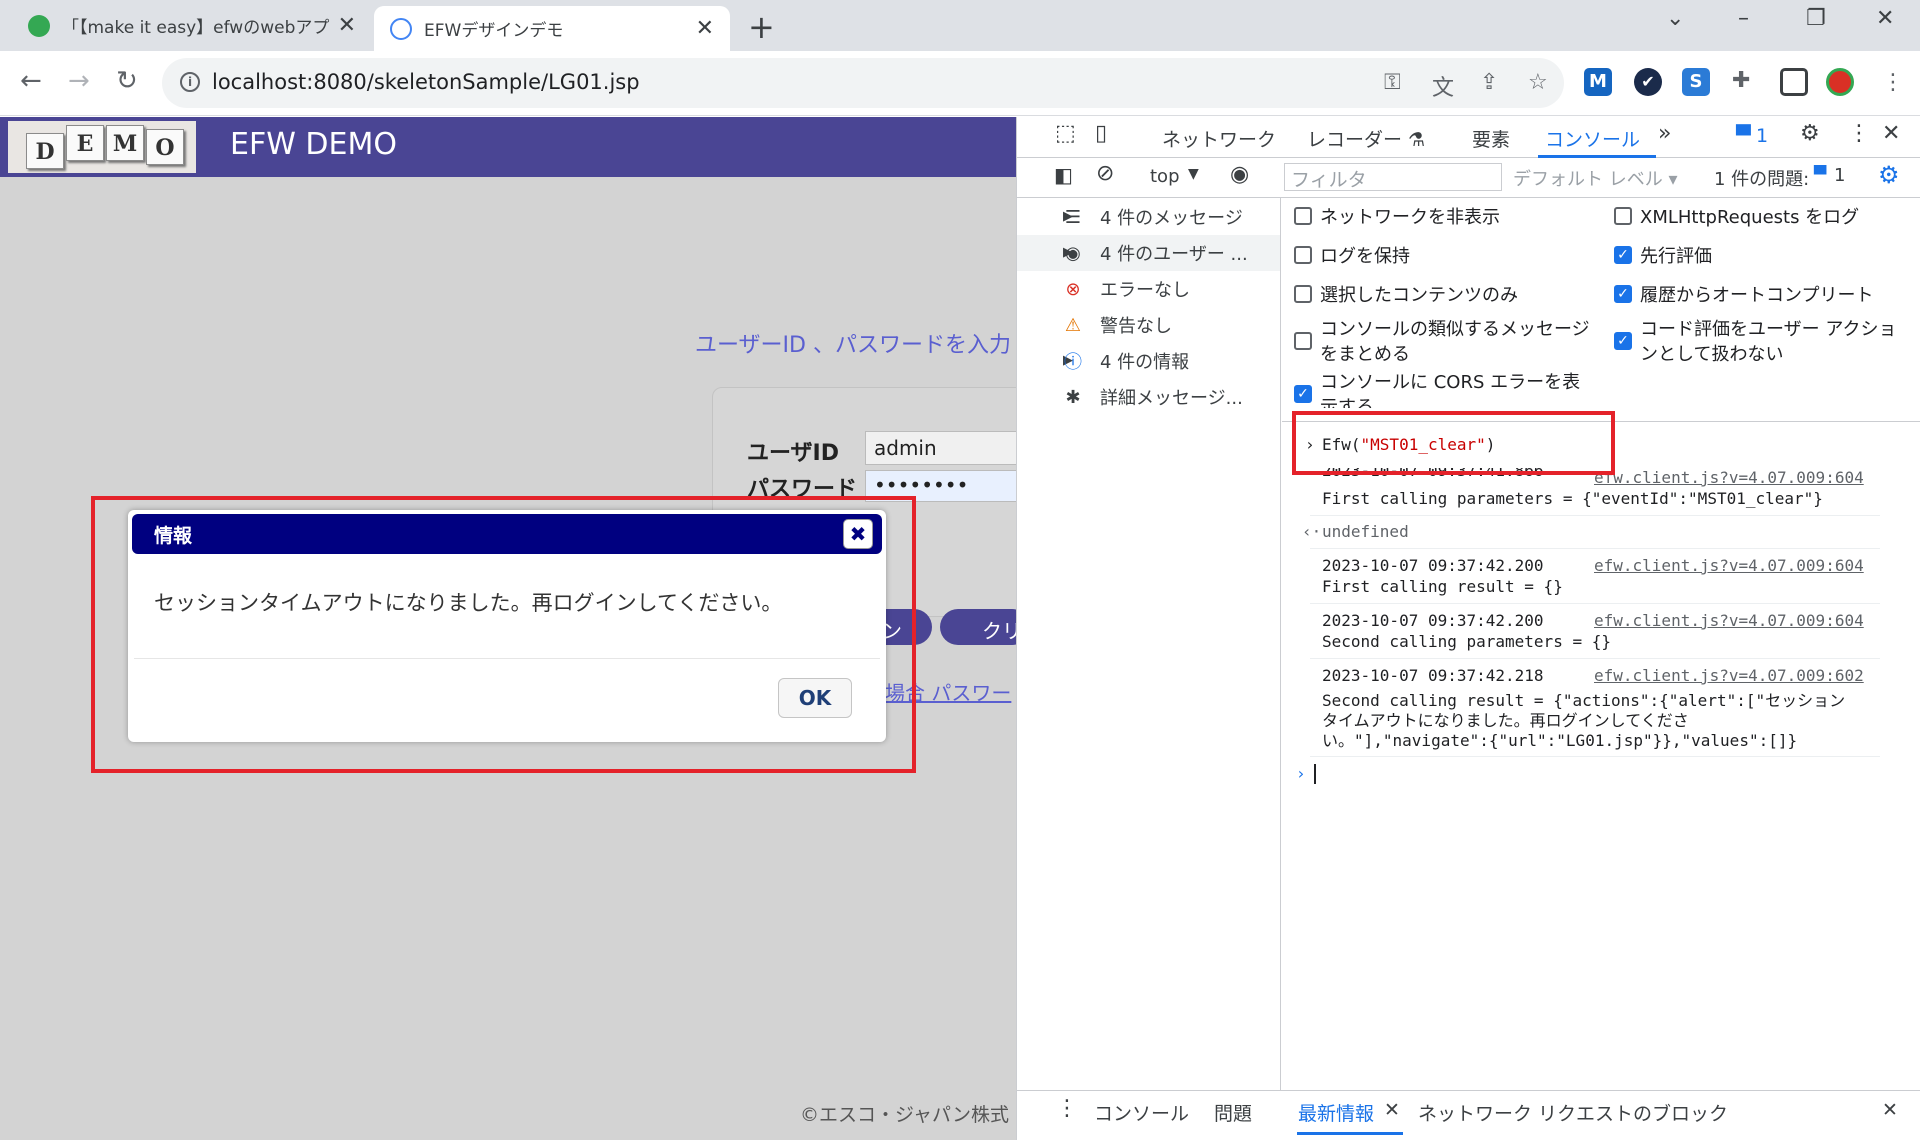 This screenshot has width=1920, height=1140. What do you see at coordinates (1365, 256) in the screenshot?
I see `checkbox-label: ログを保持` at bounding box center [1365, 256].